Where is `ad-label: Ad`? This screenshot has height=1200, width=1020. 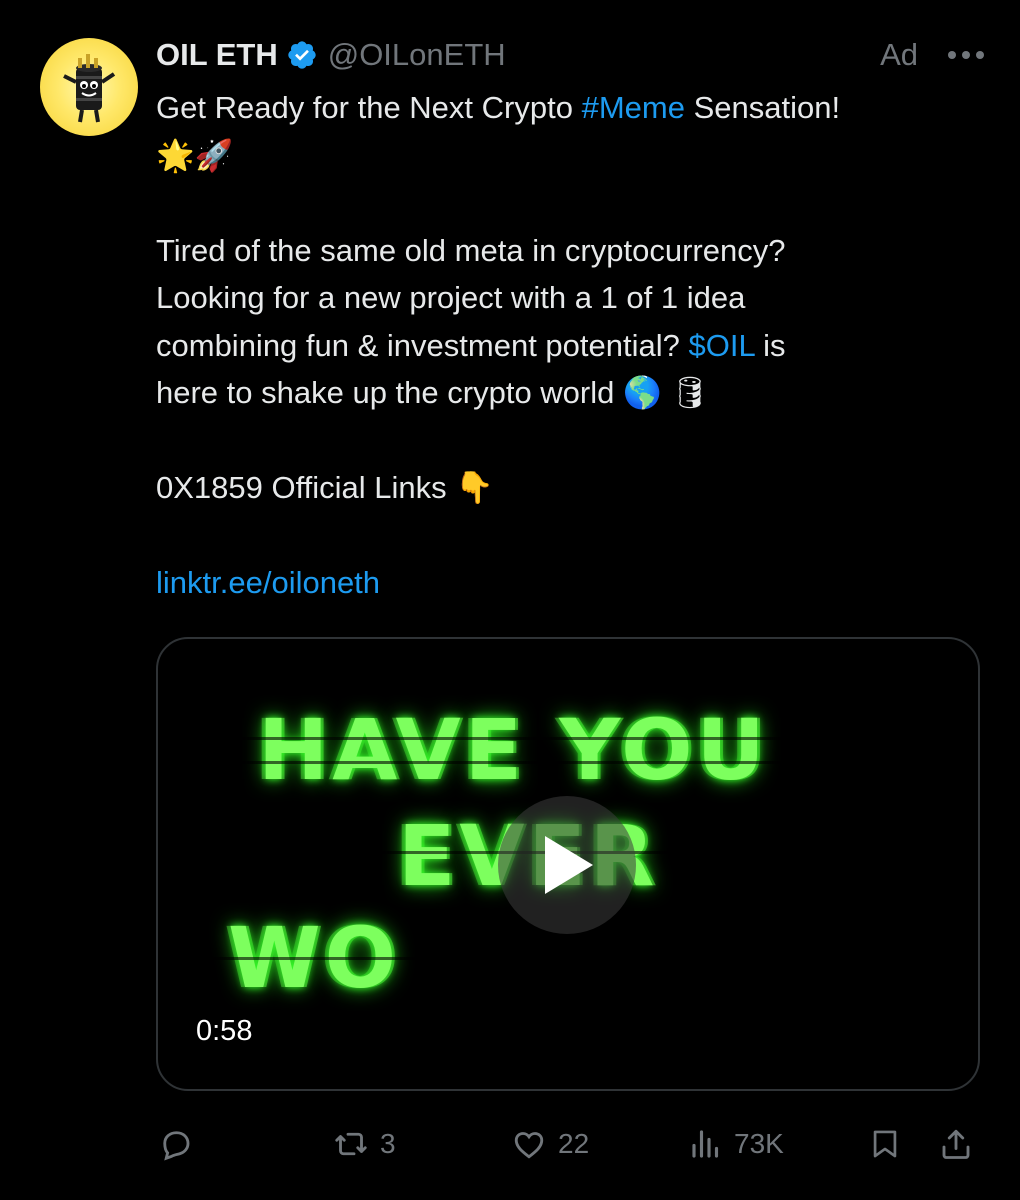 ad-label: Ad is located at coordinates (899, 54).